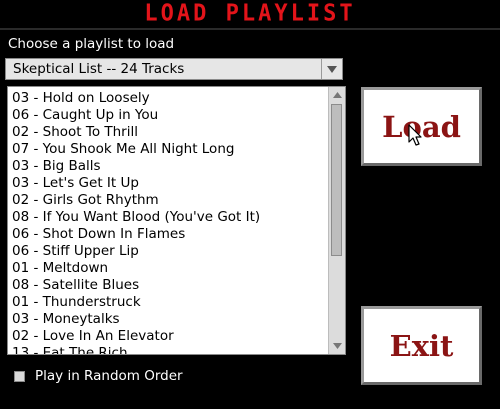  What do you see at coordinates (168, 132) in the screenshot?
I see `track-item: 02 - Shoot To Thrill` at bounding box center [168, 132].